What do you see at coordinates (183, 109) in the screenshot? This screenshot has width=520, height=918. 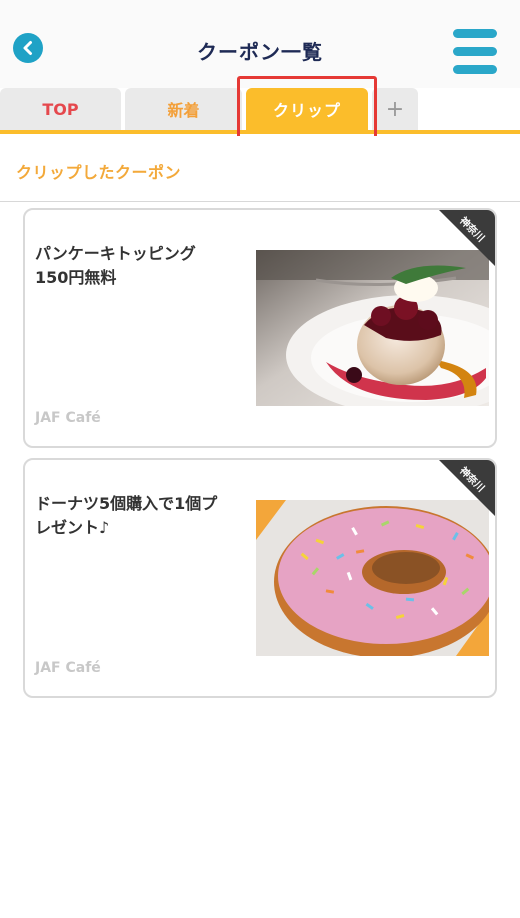 I see `tab-new: 新着` at bounding box center [183, 109].